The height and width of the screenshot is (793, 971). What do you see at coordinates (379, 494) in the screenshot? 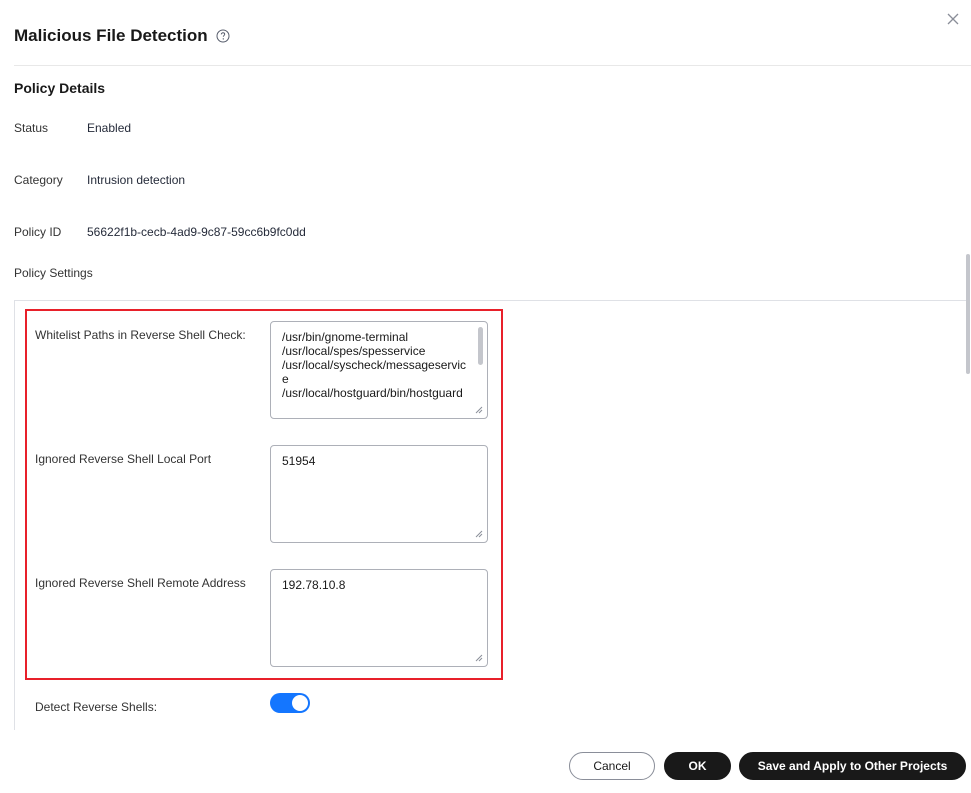
I see `local-port-textarea: 51954` at bounding box center [379, 494].